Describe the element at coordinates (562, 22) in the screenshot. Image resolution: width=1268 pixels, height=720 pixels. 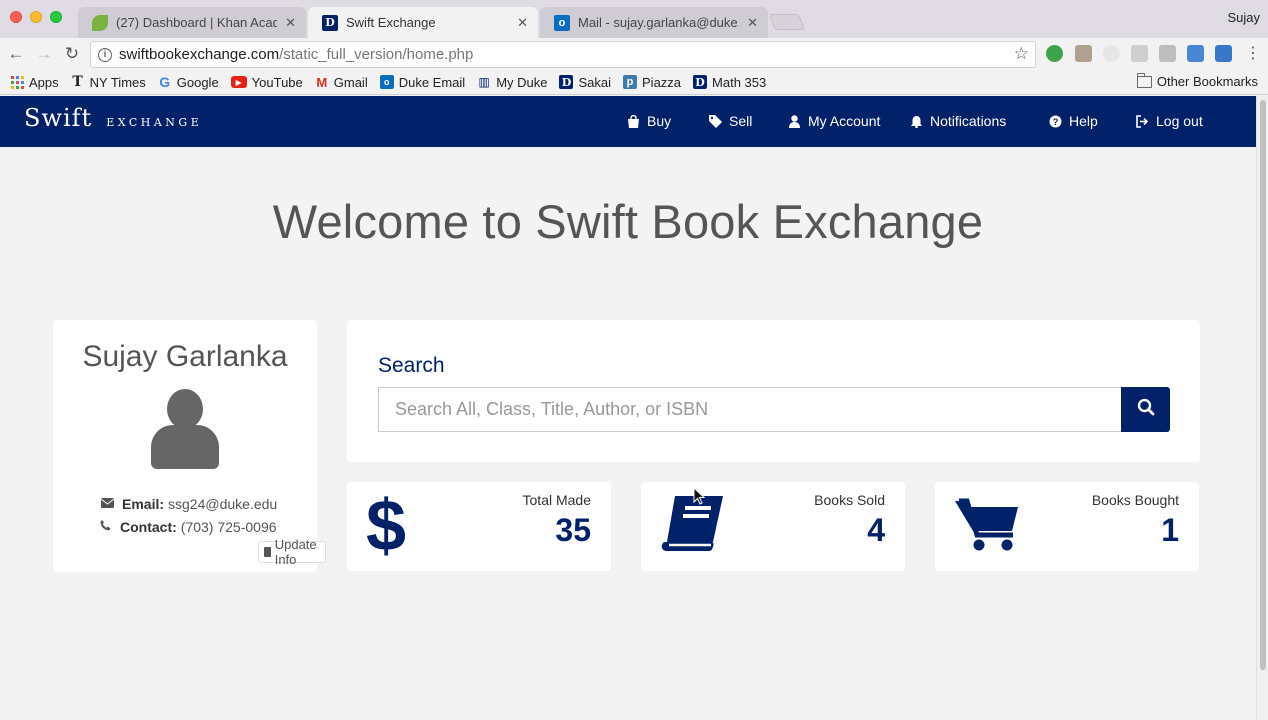
I see `outlook-icon: o` at that location.